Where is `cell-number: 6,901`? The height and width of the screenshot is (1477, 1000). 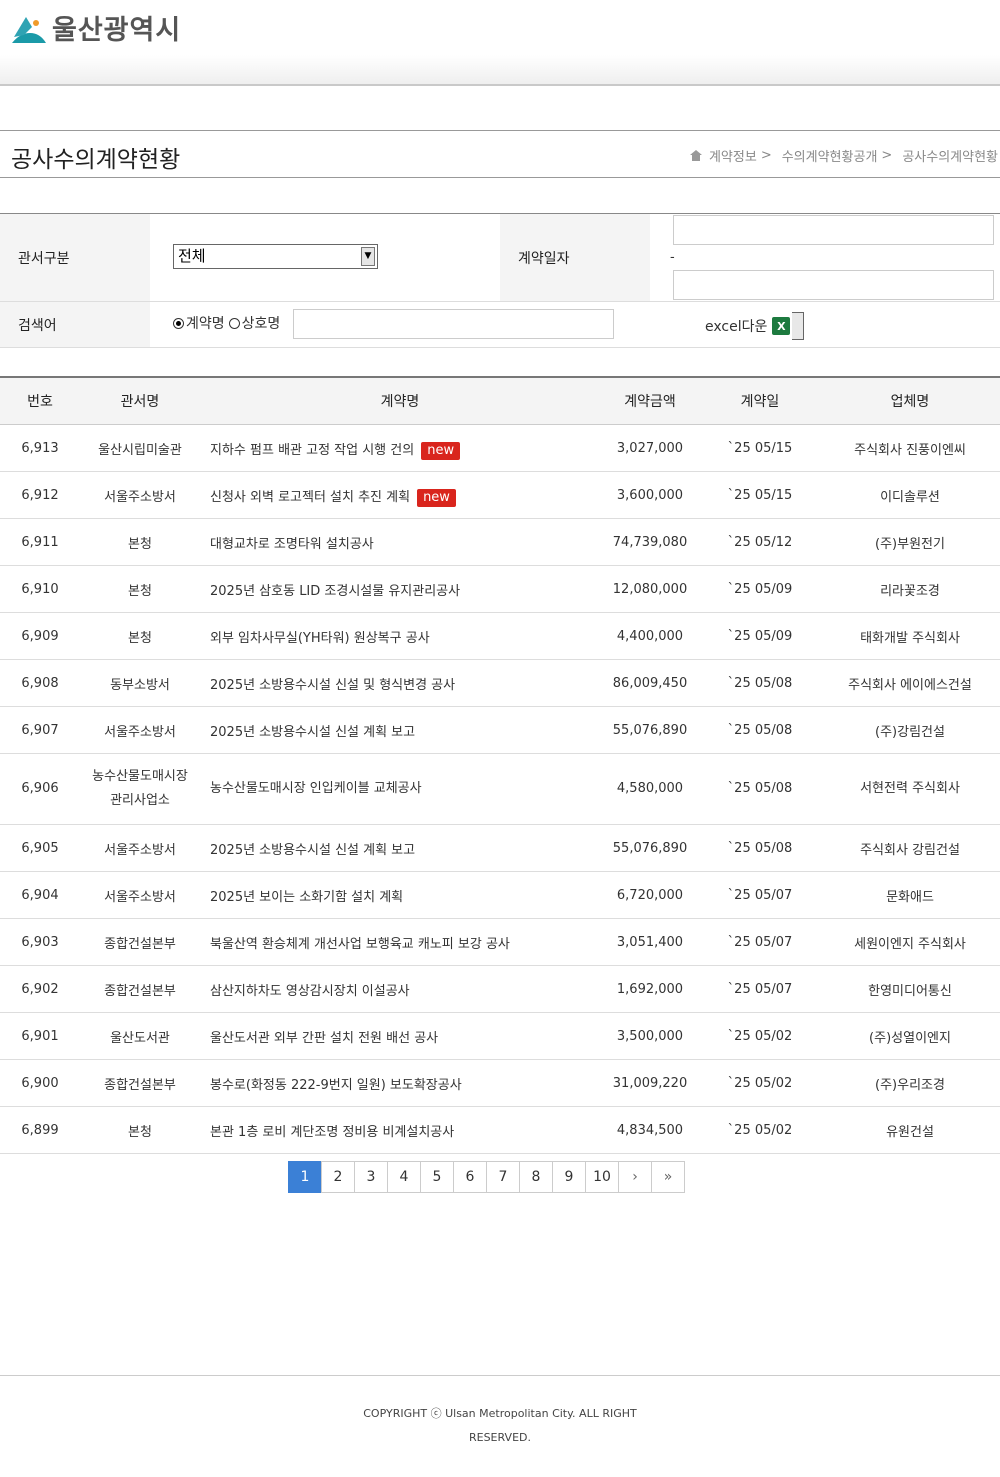 cell-number: 6,901 is located at coordinates (40, 1036).